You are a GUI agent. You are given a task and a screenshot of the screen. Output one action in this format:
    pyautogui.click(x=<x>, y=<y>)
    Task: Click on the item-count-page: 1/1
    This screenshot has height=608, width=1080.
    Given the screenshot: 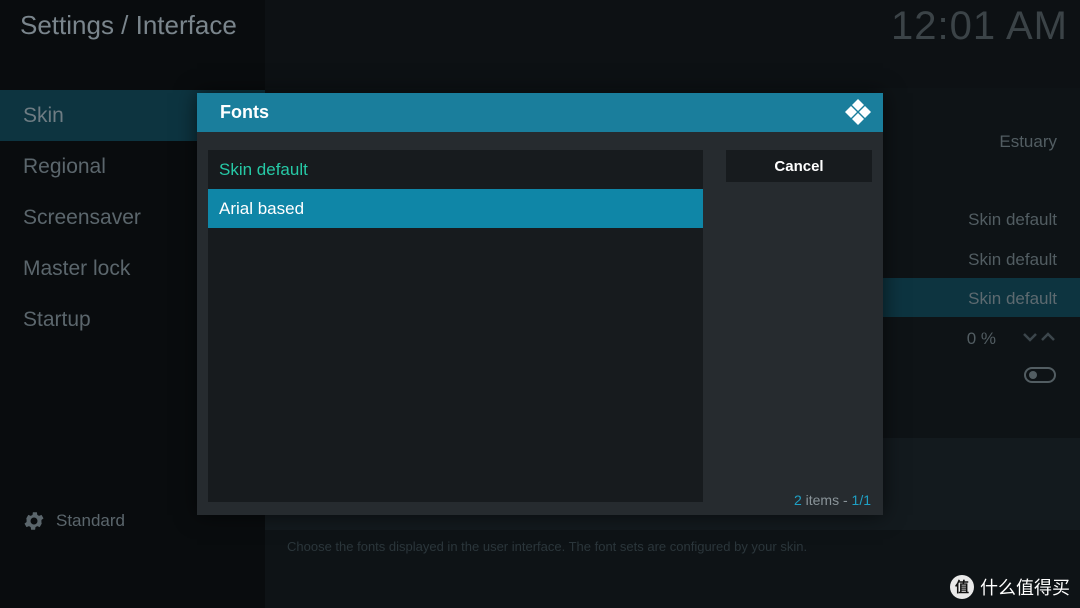 What is the action you would take?
    pyautogui.click(x=861, y=500)
    